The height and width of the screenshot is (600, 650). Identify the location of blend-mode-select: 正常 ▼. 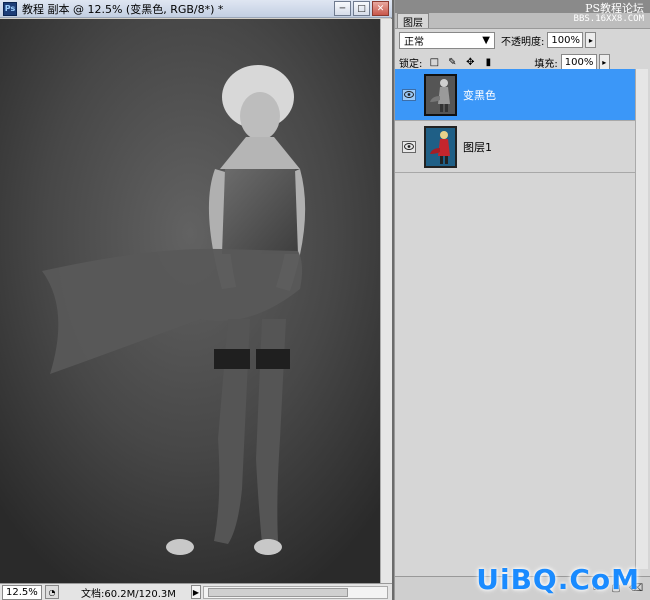
(447, 40).